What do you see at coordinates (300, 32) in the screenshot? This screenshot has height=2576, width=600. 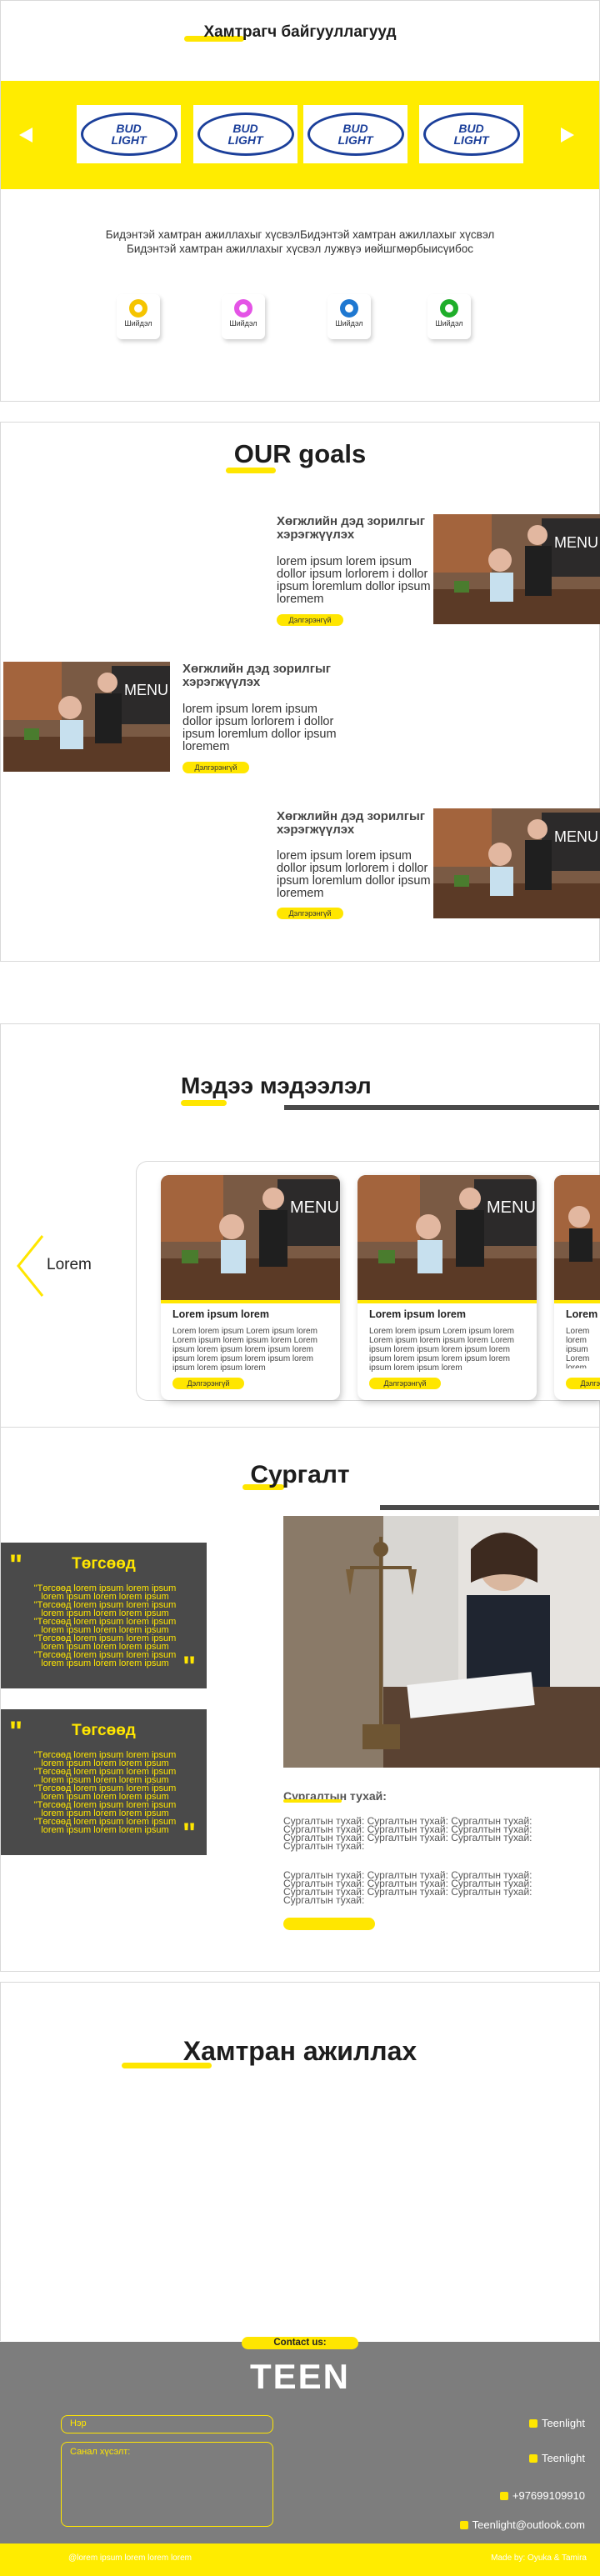 I see `partners-title: Хамтрагч байгууллагууд` at bounding box center [300, 32].